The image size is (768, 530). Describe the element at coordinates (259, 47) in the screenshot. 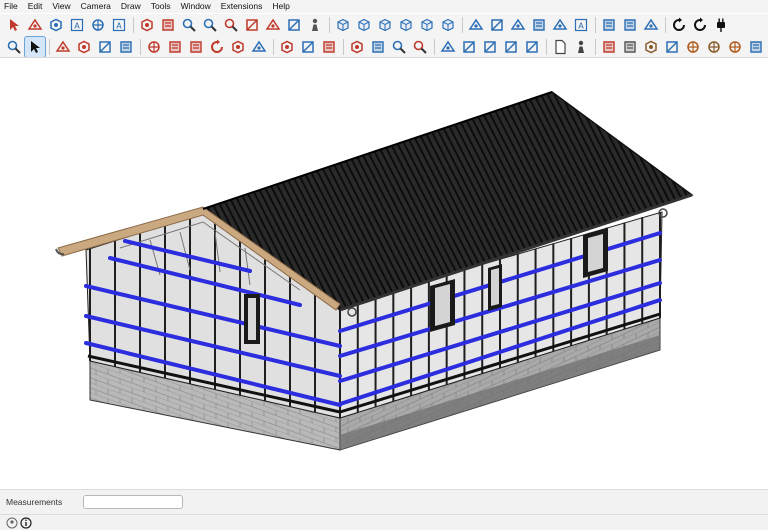

I see `offset-button` at that location.